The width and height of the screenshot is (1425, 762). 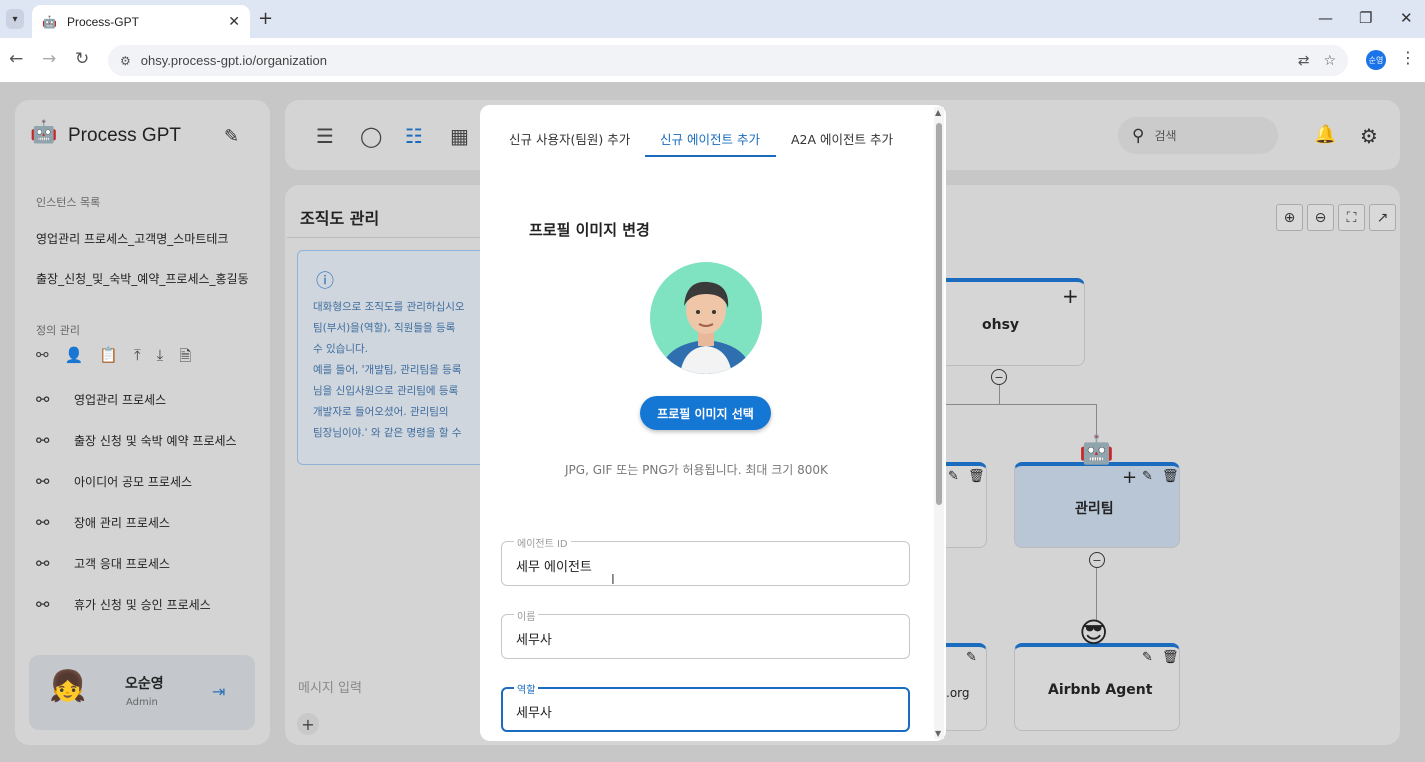 What do you see at coordinates (124, 135) in the screenshot?
I see `app-title: Process GPT` at bounding box center [124, 135].